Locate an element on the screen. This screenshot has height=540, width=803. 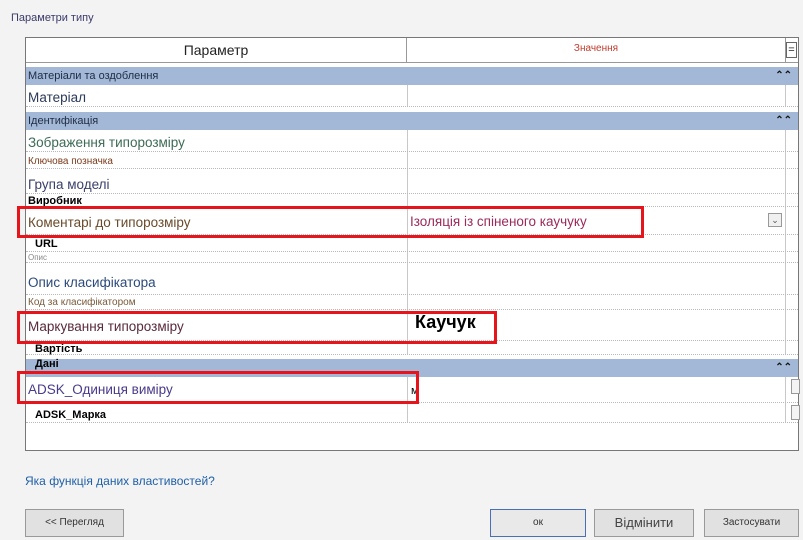
param-name: Зображення типорозміру is located at coordinates (106, 142).